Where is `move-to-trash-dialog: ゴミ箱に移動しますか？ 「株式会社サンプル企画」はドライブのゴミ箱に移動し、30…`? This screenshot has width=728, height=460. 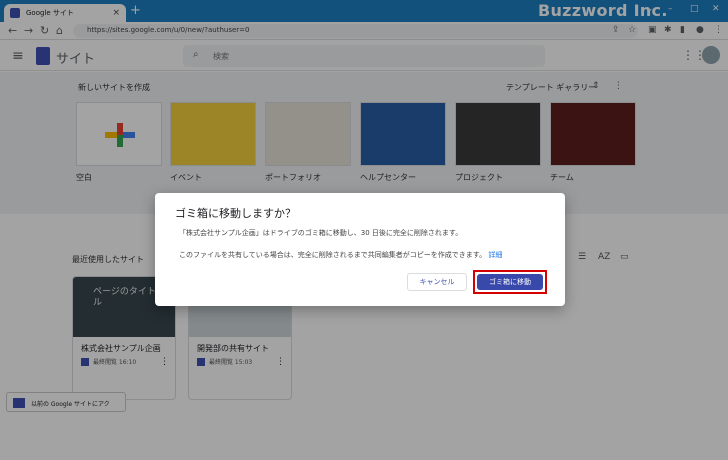 move-to-trash-dialog: ゴミ箱に移動しますか？ 「株式会社サンプル企画」はドライブのゴミ箱に移動し、30… is located at coordinates (360, 249).